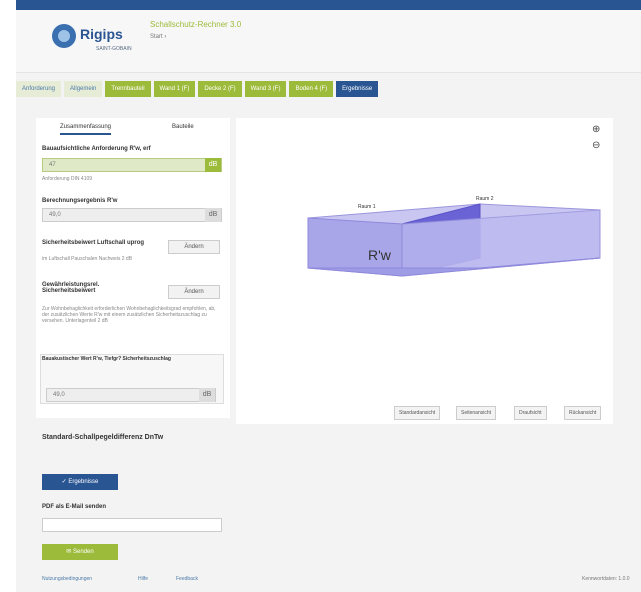 The image size is (641, 592). Describe the element at coordinates (417, 413) in the screenshot. I see `view-standard-button: Standardansicht` at that location.